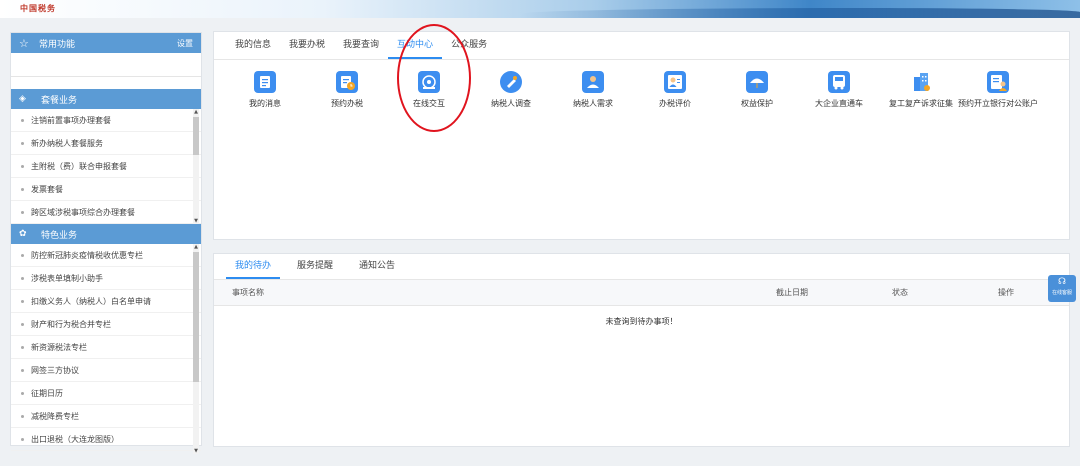 This screenshot has height=466, width=1080. I want to click on sidebar-item: 新资源税法专栏, so click(106, 347).